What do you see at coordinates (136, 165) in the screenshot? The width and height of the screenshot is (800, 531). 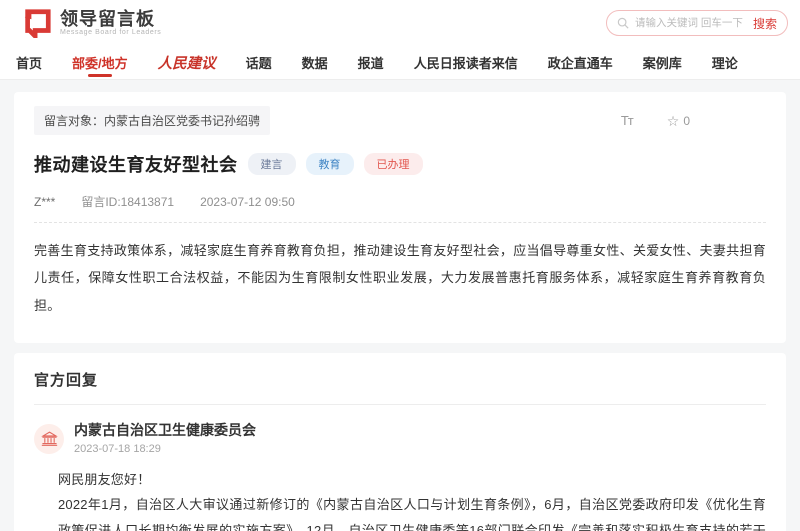 I see `message-title: 推动建设生育友好型社会` at bounding box center [136, 165].